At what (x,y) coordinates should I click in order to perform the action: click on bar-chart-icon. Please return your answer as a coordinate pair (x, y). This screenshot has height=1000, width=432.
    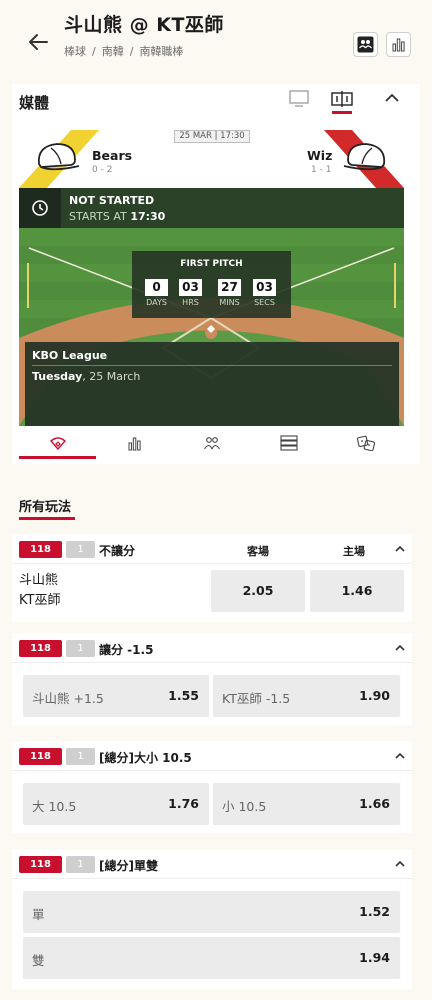
    Looking at the image, I should click on (398, 45).